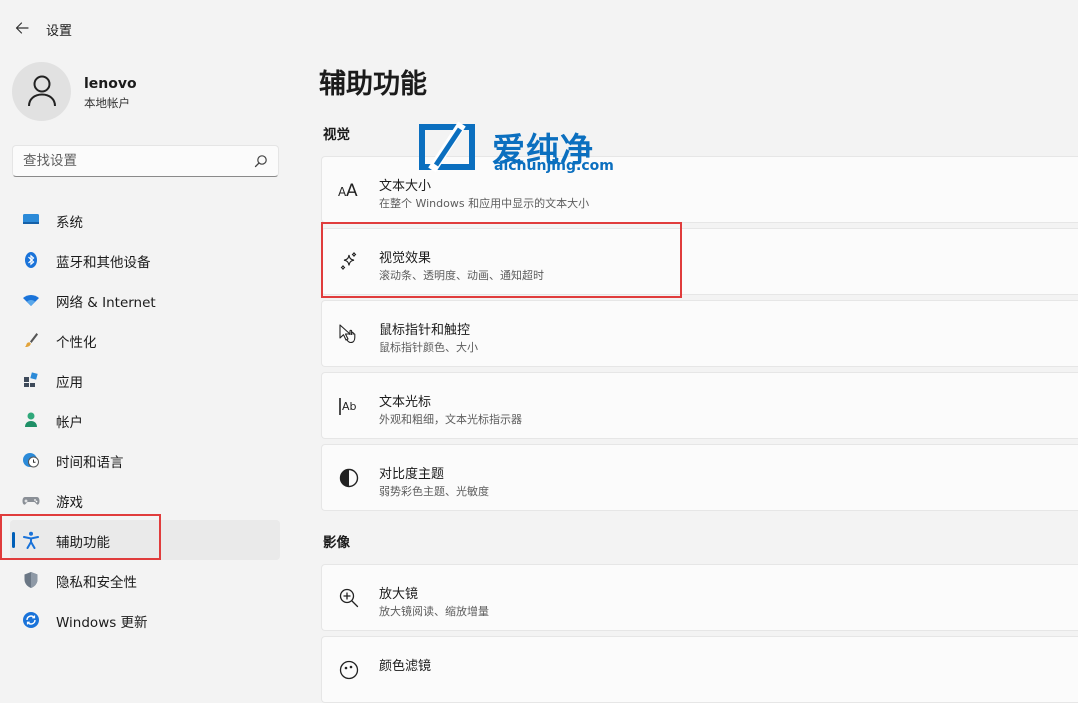  Describe the element at coordinates (348, 261) in the screenshot. I see `sparkle-icon` at that location.